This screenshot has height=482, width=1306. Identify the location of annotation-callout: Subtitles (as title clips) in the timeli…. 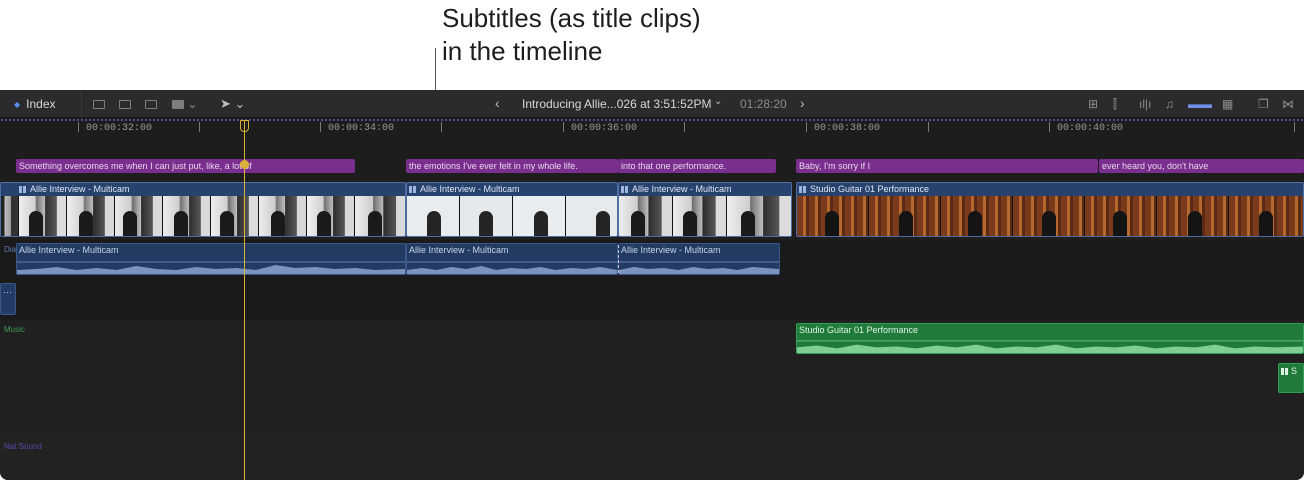
(571, 35).